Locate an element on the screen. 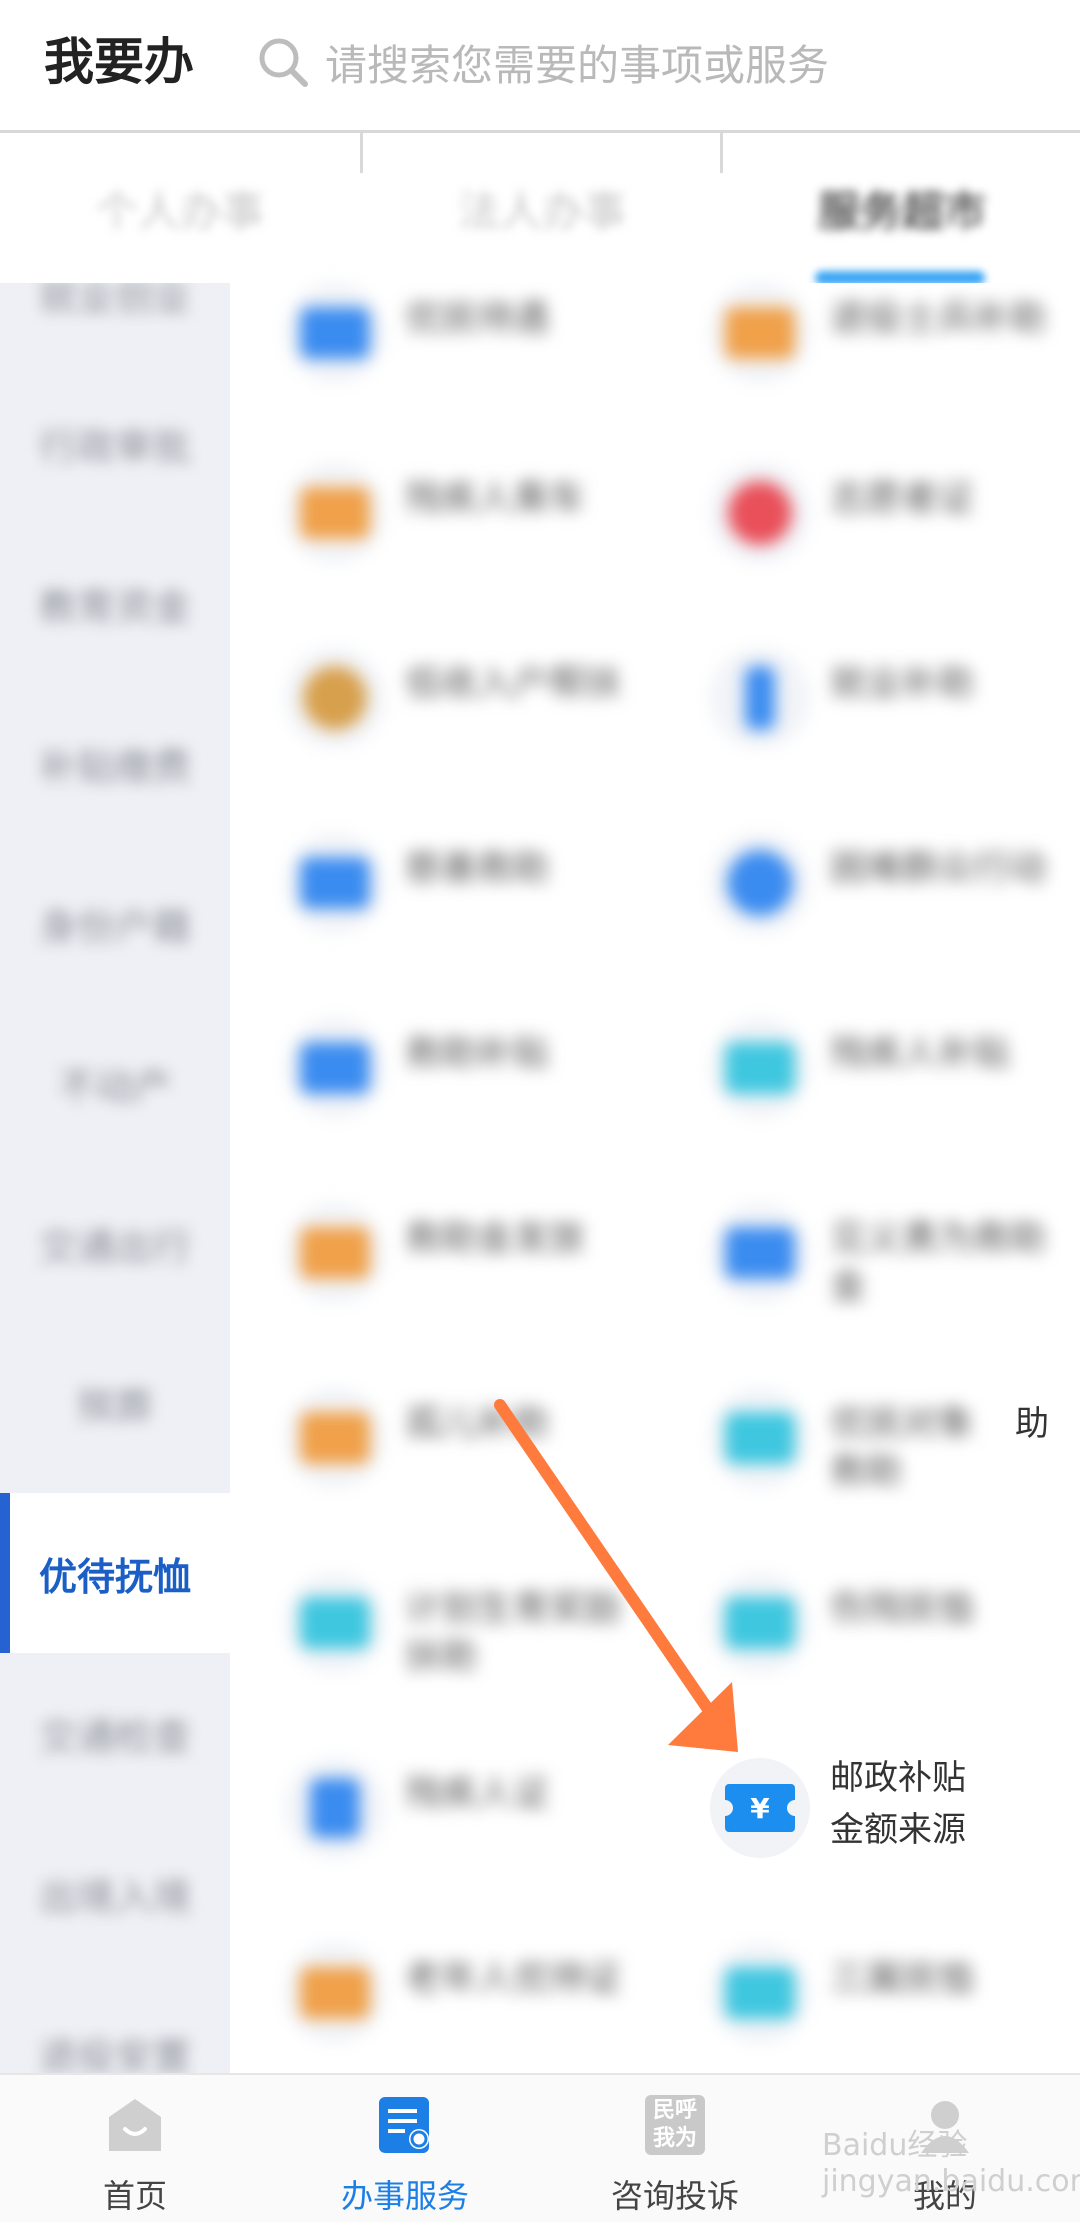 The width and height of the screenshot is (1080, 2222). service-label: 残疾人证 is located at coordinates (477, 1793).